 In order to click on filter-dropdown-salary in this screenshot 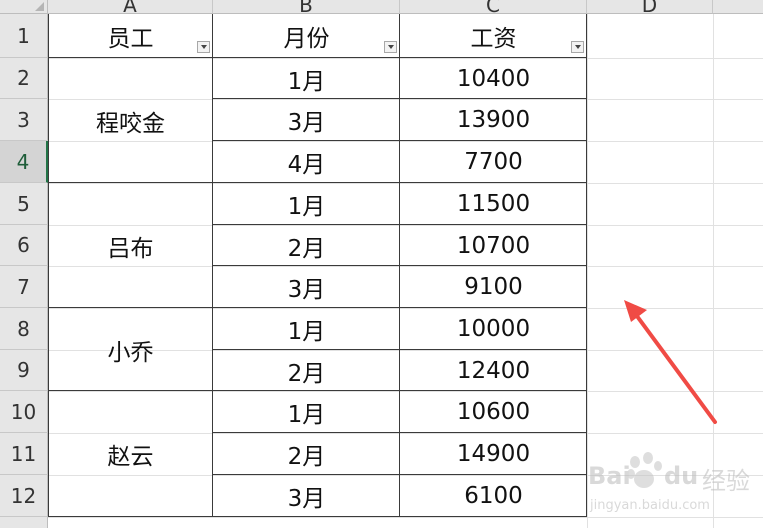, I will do `click(577, 47)`.